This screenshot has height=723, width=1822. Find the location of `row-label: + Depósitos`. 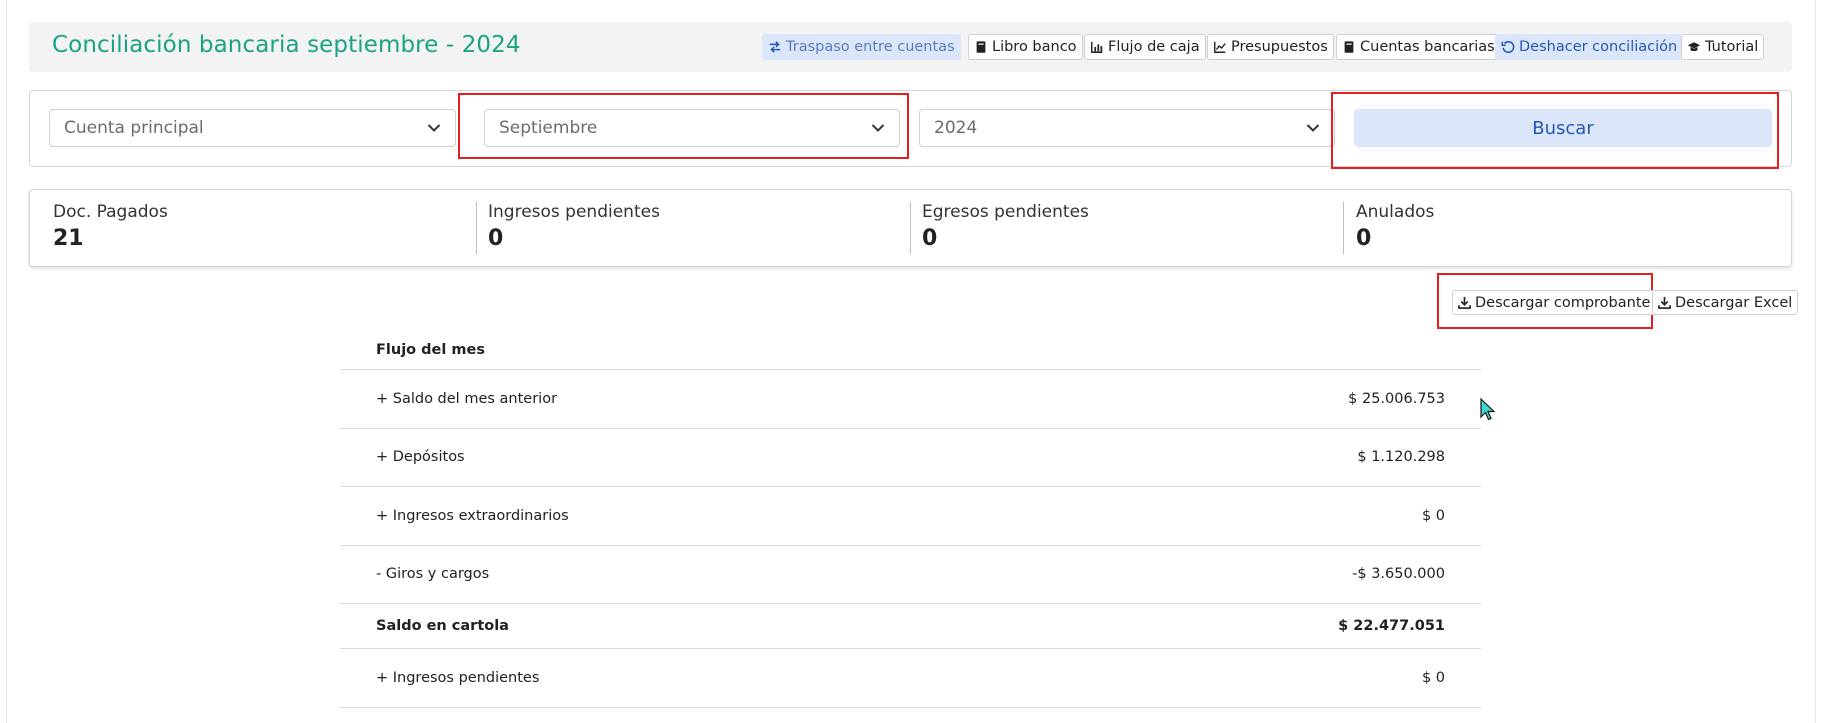

row-label: + Depósitos is located at coordinates (420, 457).